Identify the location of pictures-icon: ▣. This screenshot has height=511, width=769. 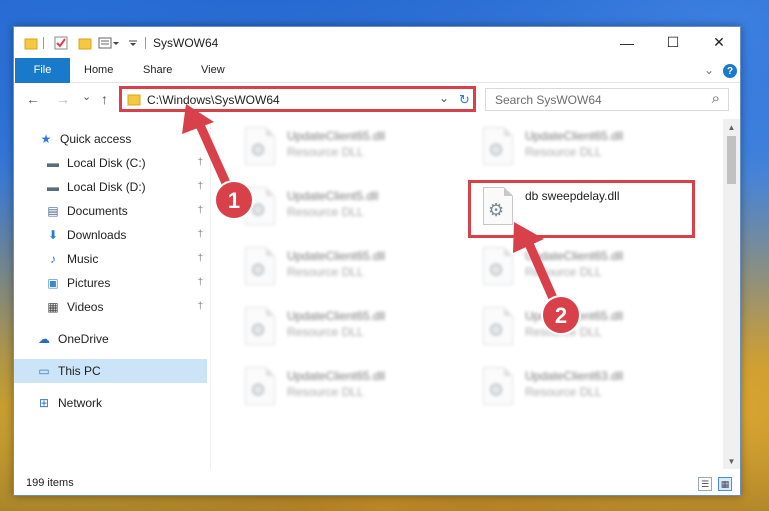
(53, 283).